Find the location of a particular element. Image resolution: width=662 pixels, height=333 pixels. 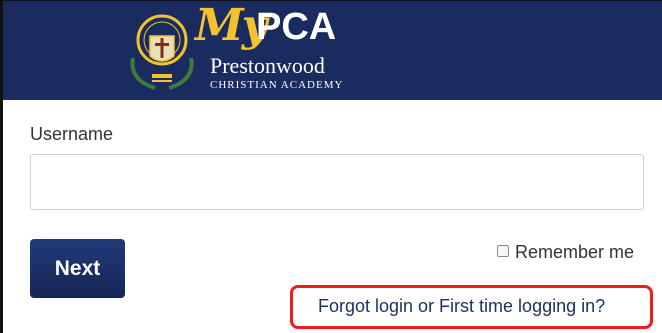

forgot-login-link: Forgot login or First time logging in? is located at coordinates (461, 306).